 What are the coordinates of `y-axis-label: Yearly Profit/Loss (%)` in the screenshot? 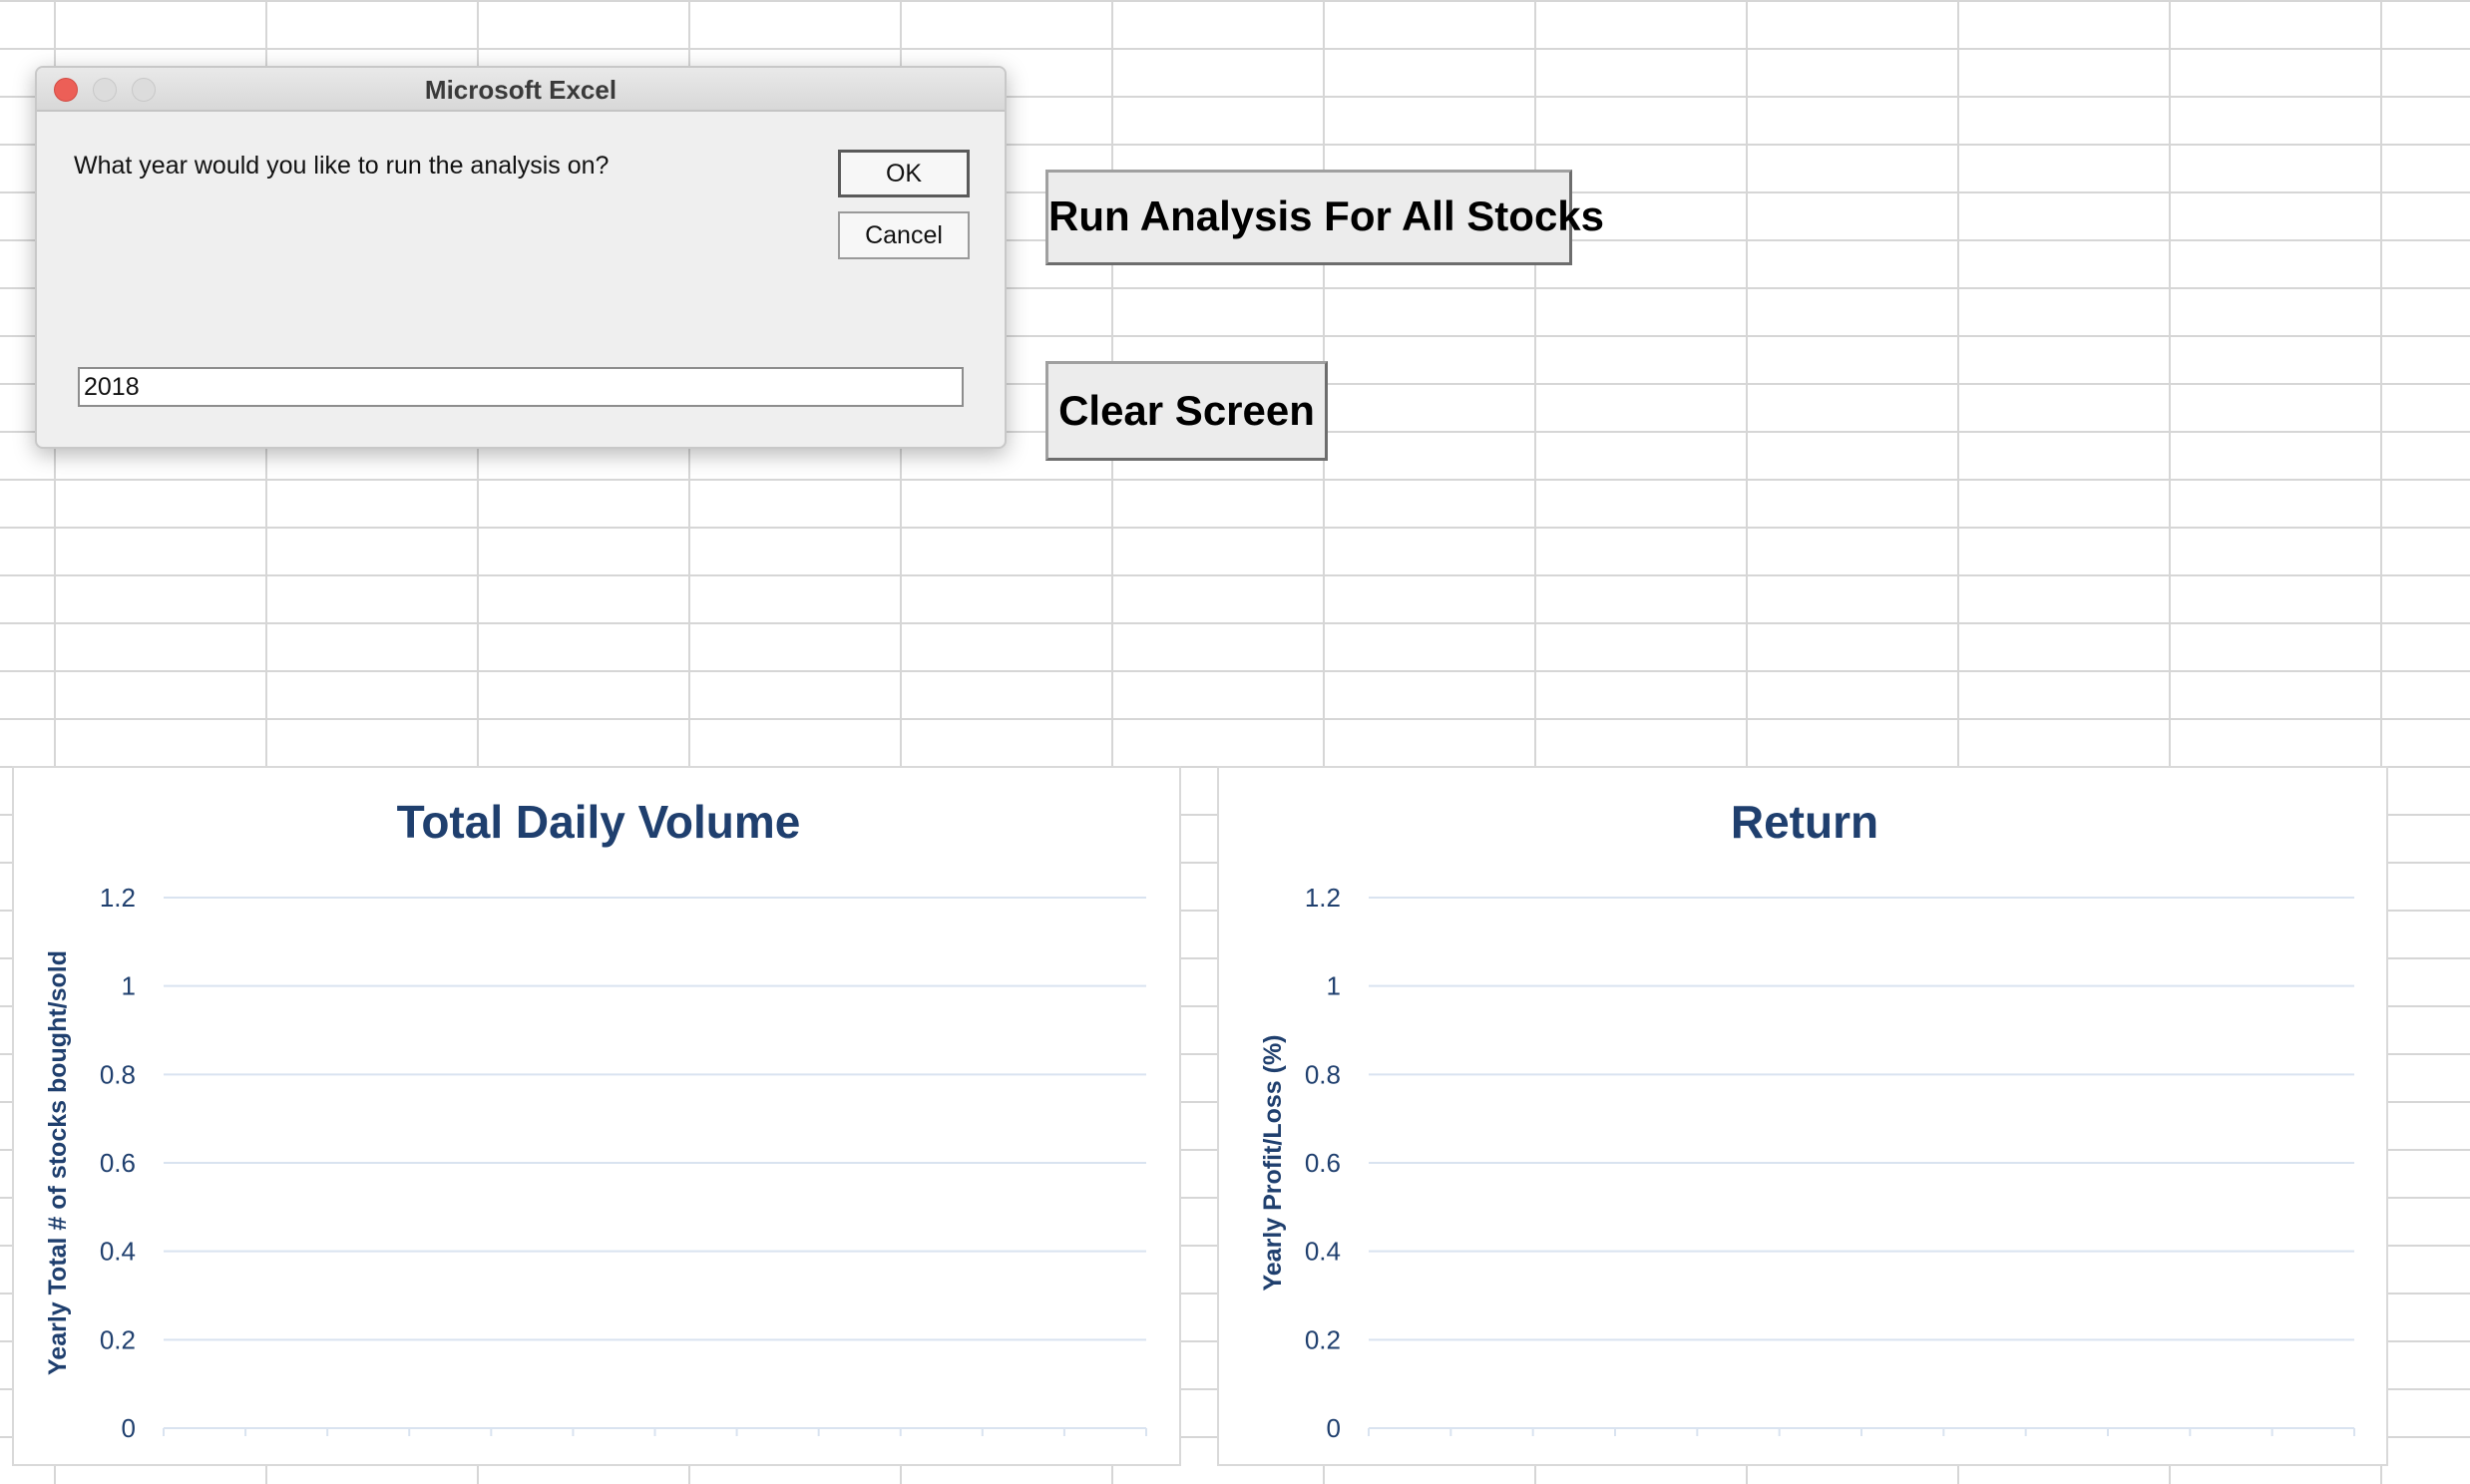 It's located at (1273, 1162).